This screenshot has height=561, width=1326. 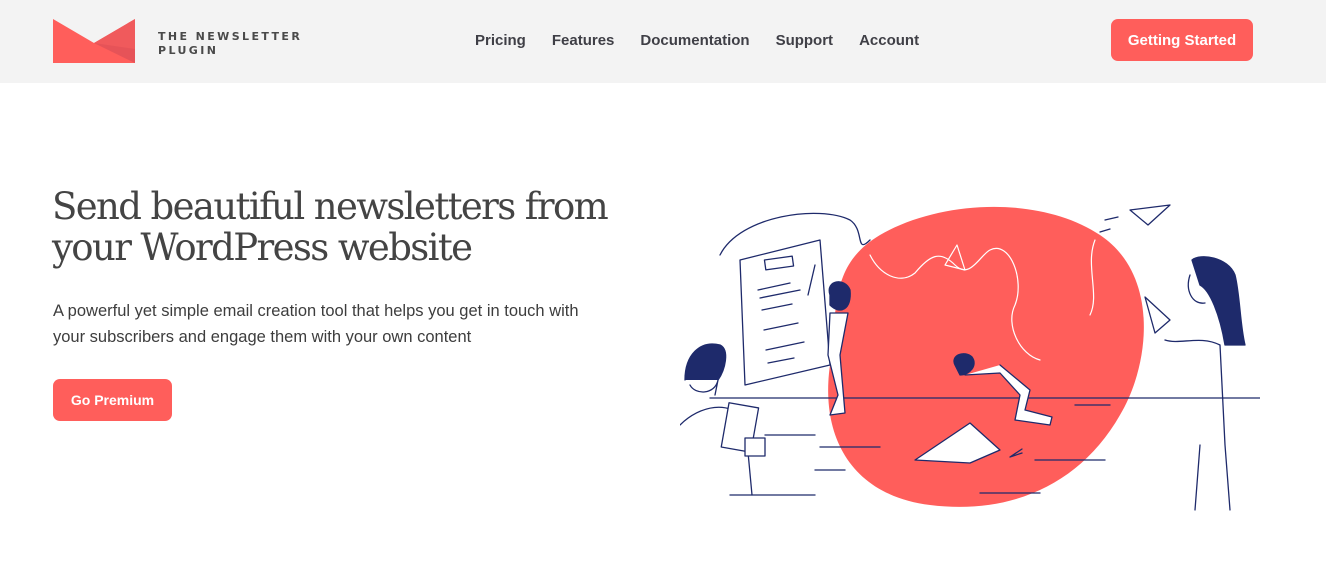 I want to click on hero-title-line1: Send beautiful newsletters from, so click(x=330, y=206).